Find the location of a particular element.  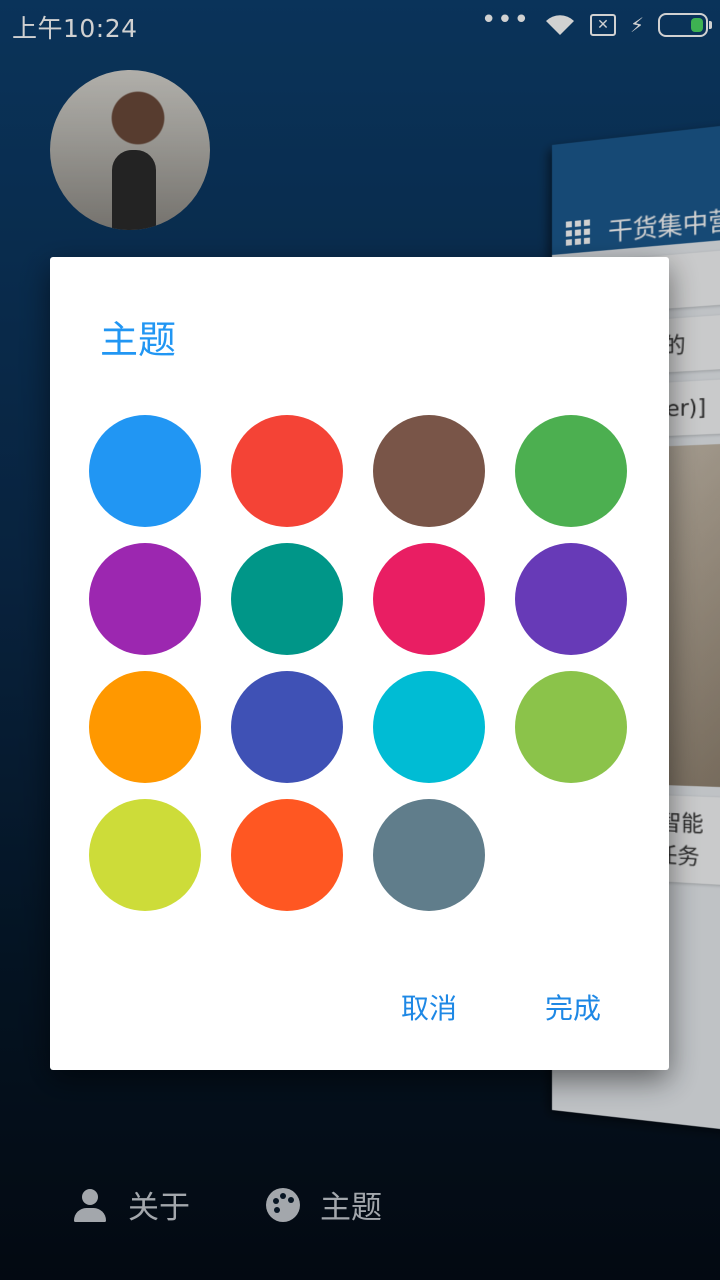

color-swatch-lime is located at coordinates (145, 855).